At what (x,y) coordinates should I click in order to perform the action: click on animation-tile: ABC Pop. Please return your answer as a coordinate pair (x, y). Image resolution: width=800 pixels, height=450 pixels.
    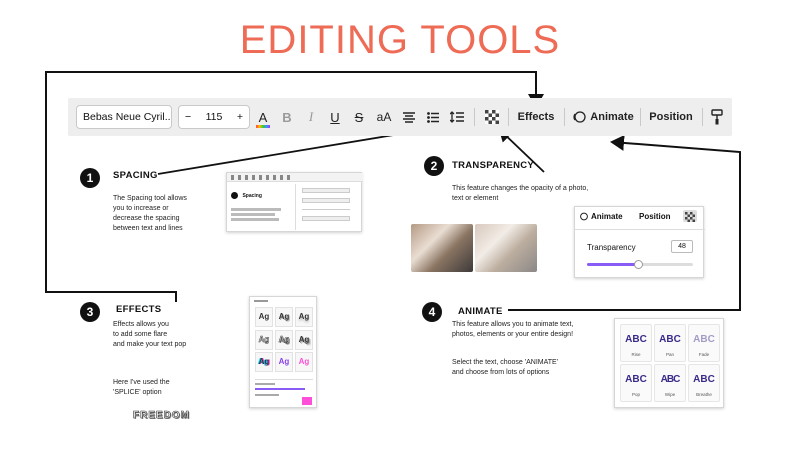
    Looking at the image, I should click on (636, 383).